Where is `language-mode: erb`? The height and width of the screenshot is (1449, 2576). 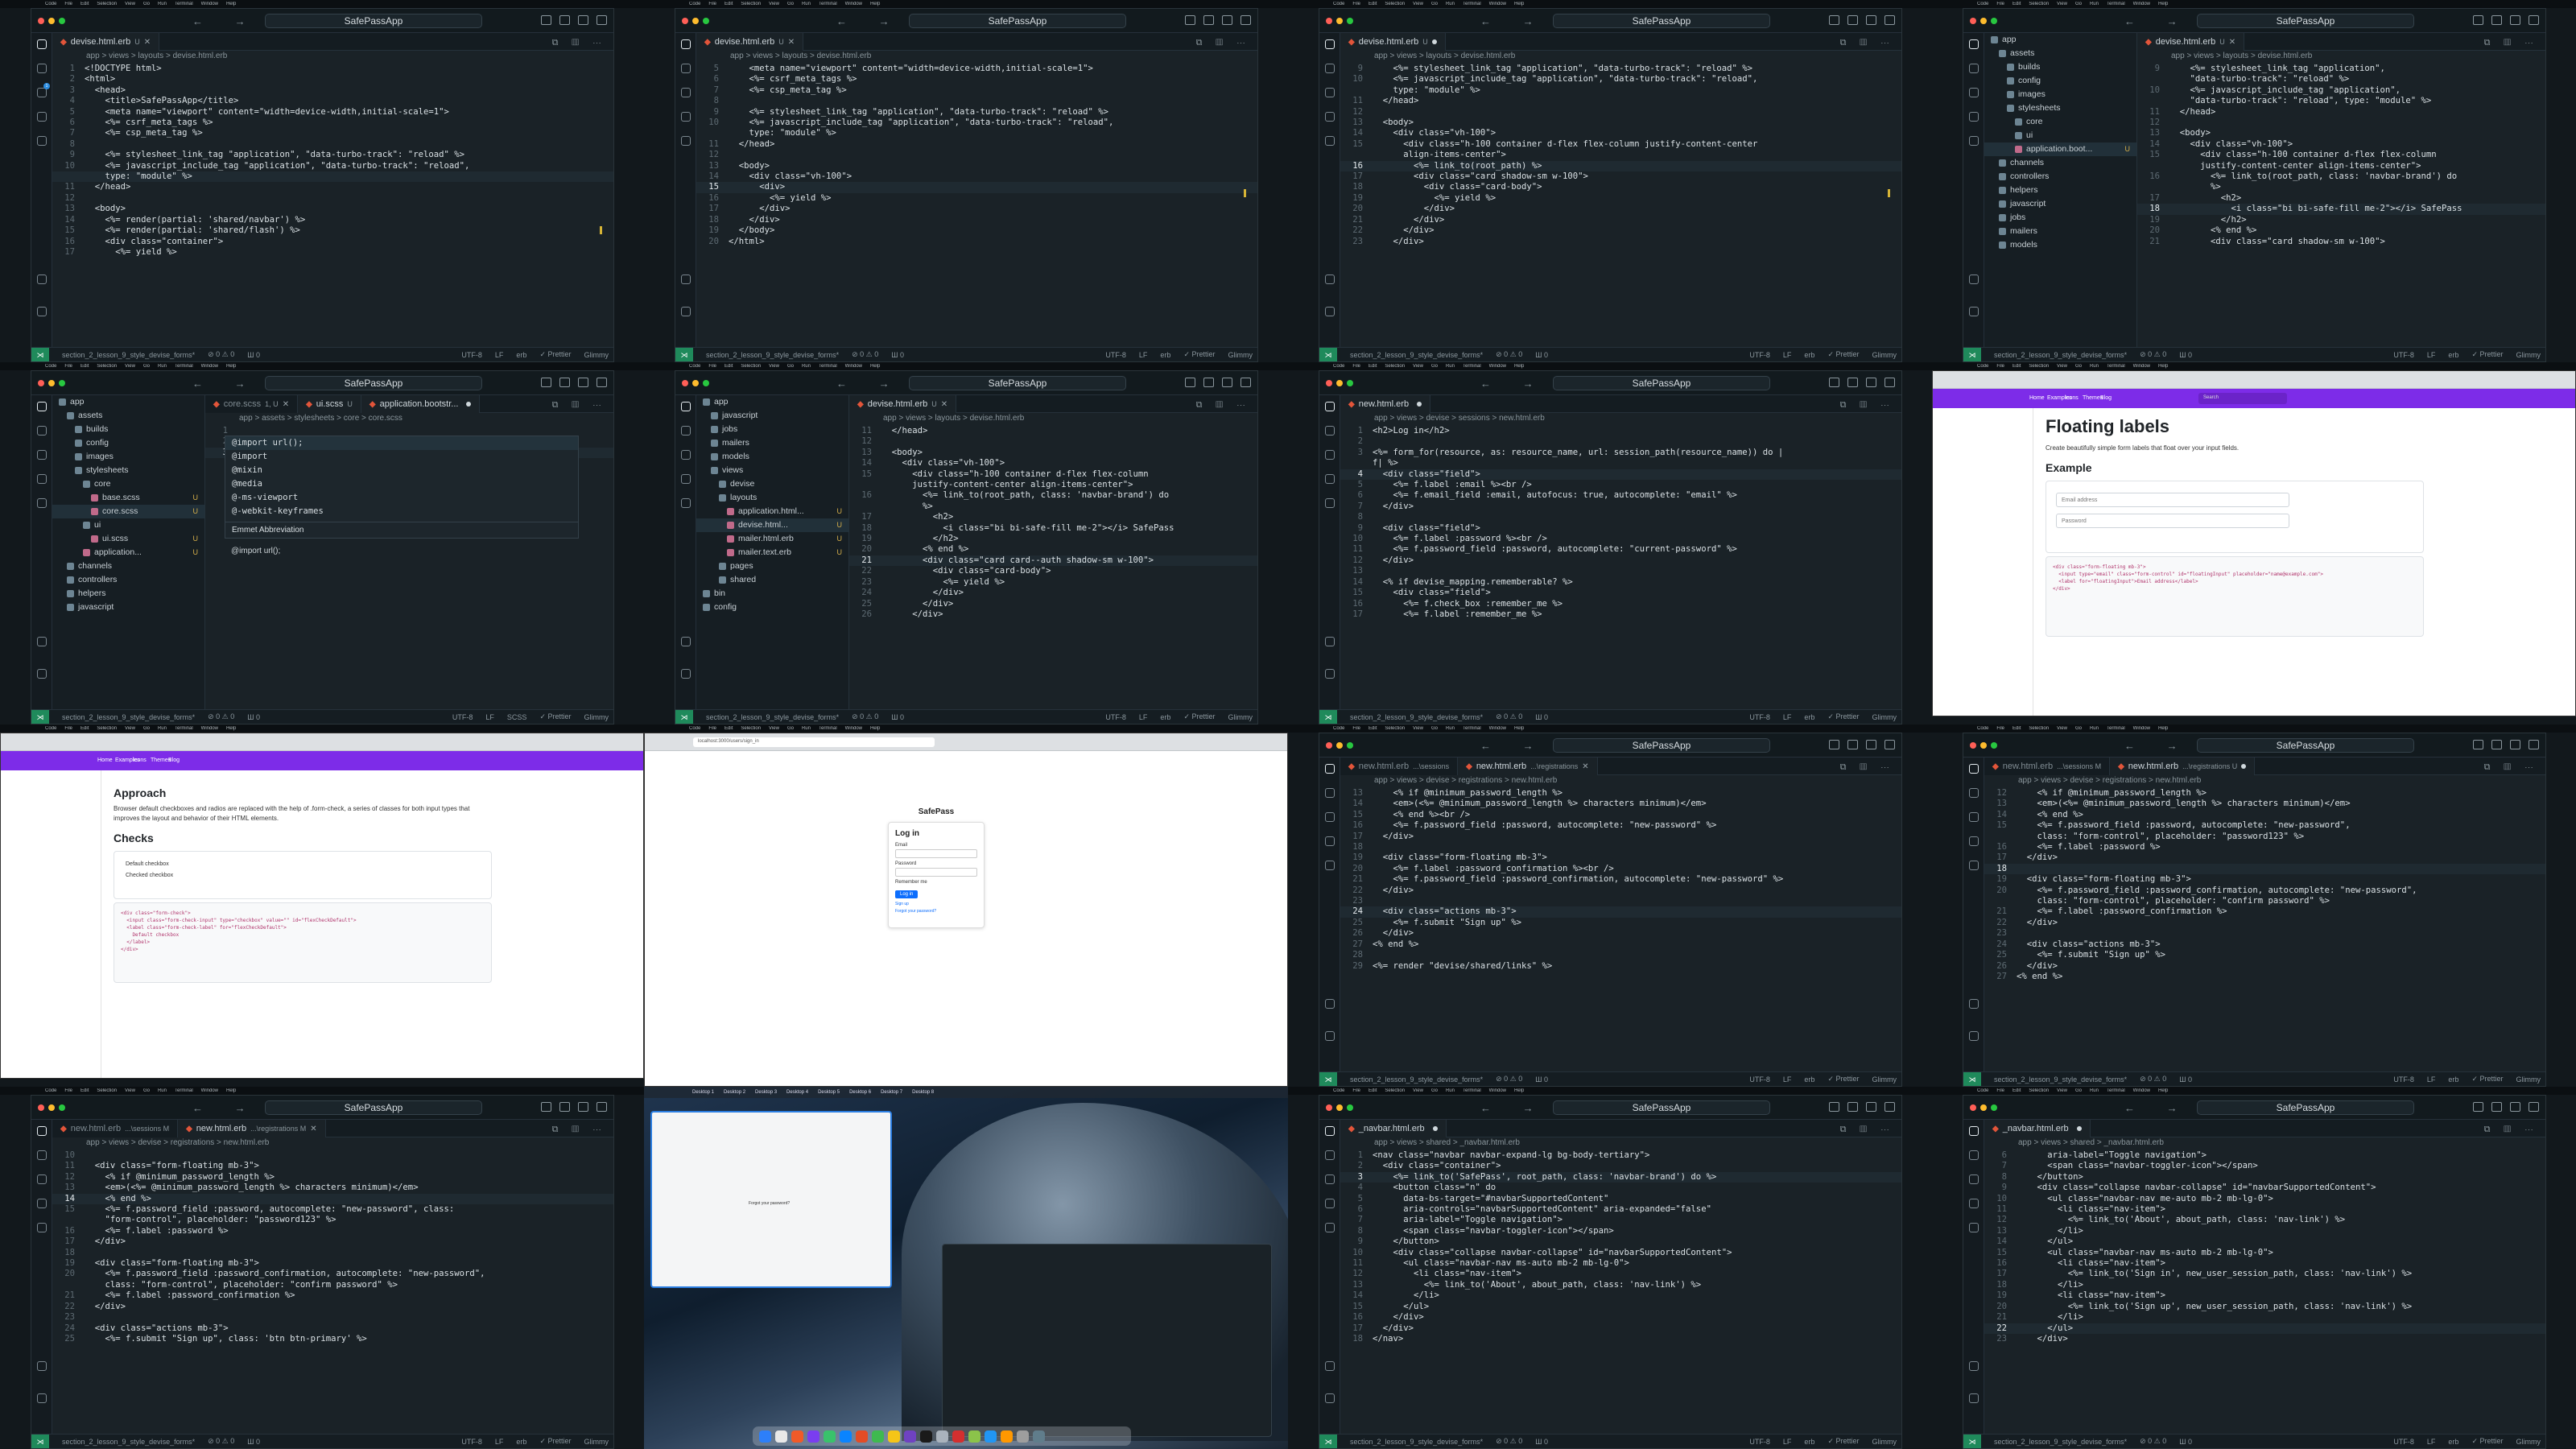 language-mode: erb is located at coordinates (1809, 717).